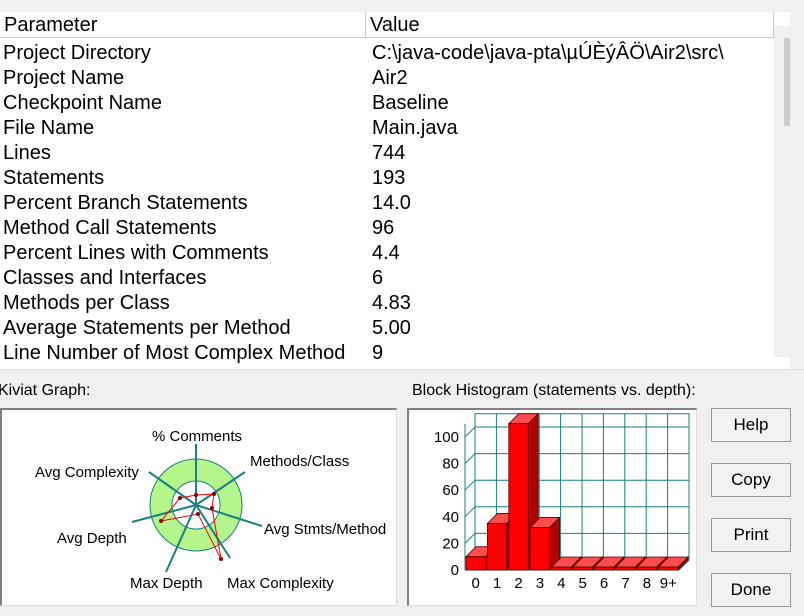 Image resolution: width=804 pixels, height=616 pixels. I want to click on row-parameter: Percent Lines with Comments, so click(136, 253).